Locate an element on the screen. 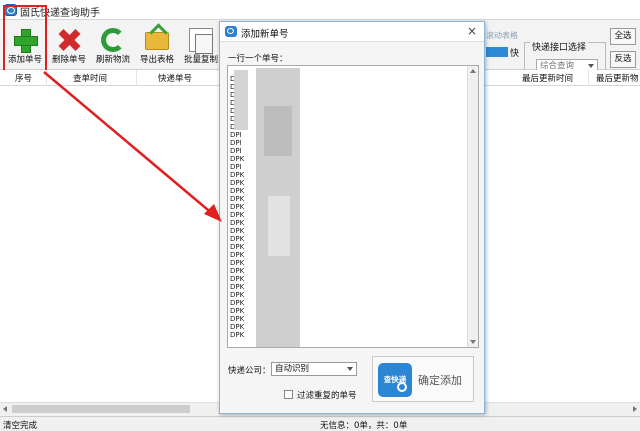  company-label: 快递公司： is located at coordinates (249, 371).